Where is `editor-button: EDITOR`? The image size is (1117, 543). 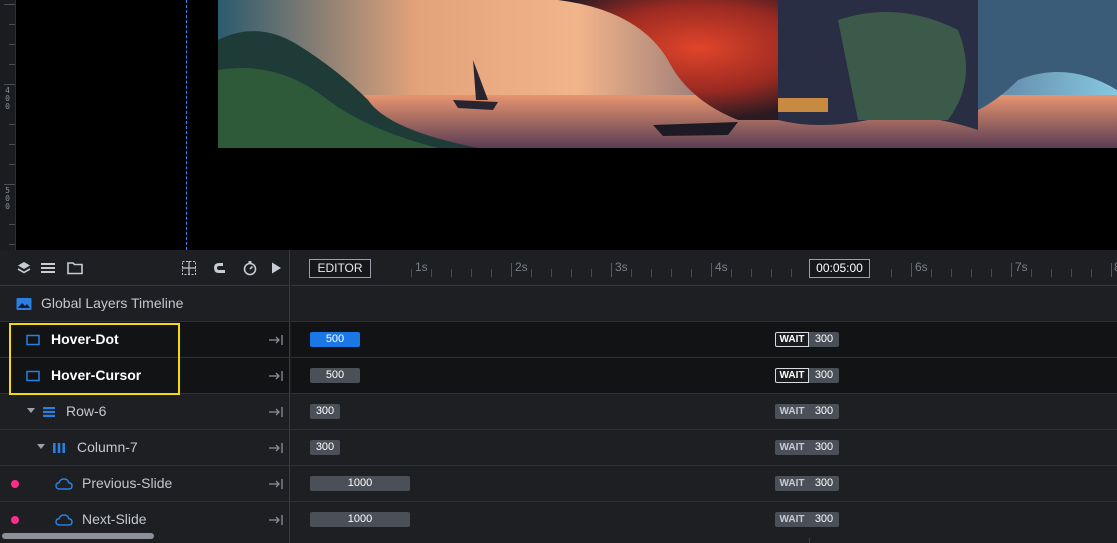 editor-button: EDITOR is located at coordinates (340, 268).